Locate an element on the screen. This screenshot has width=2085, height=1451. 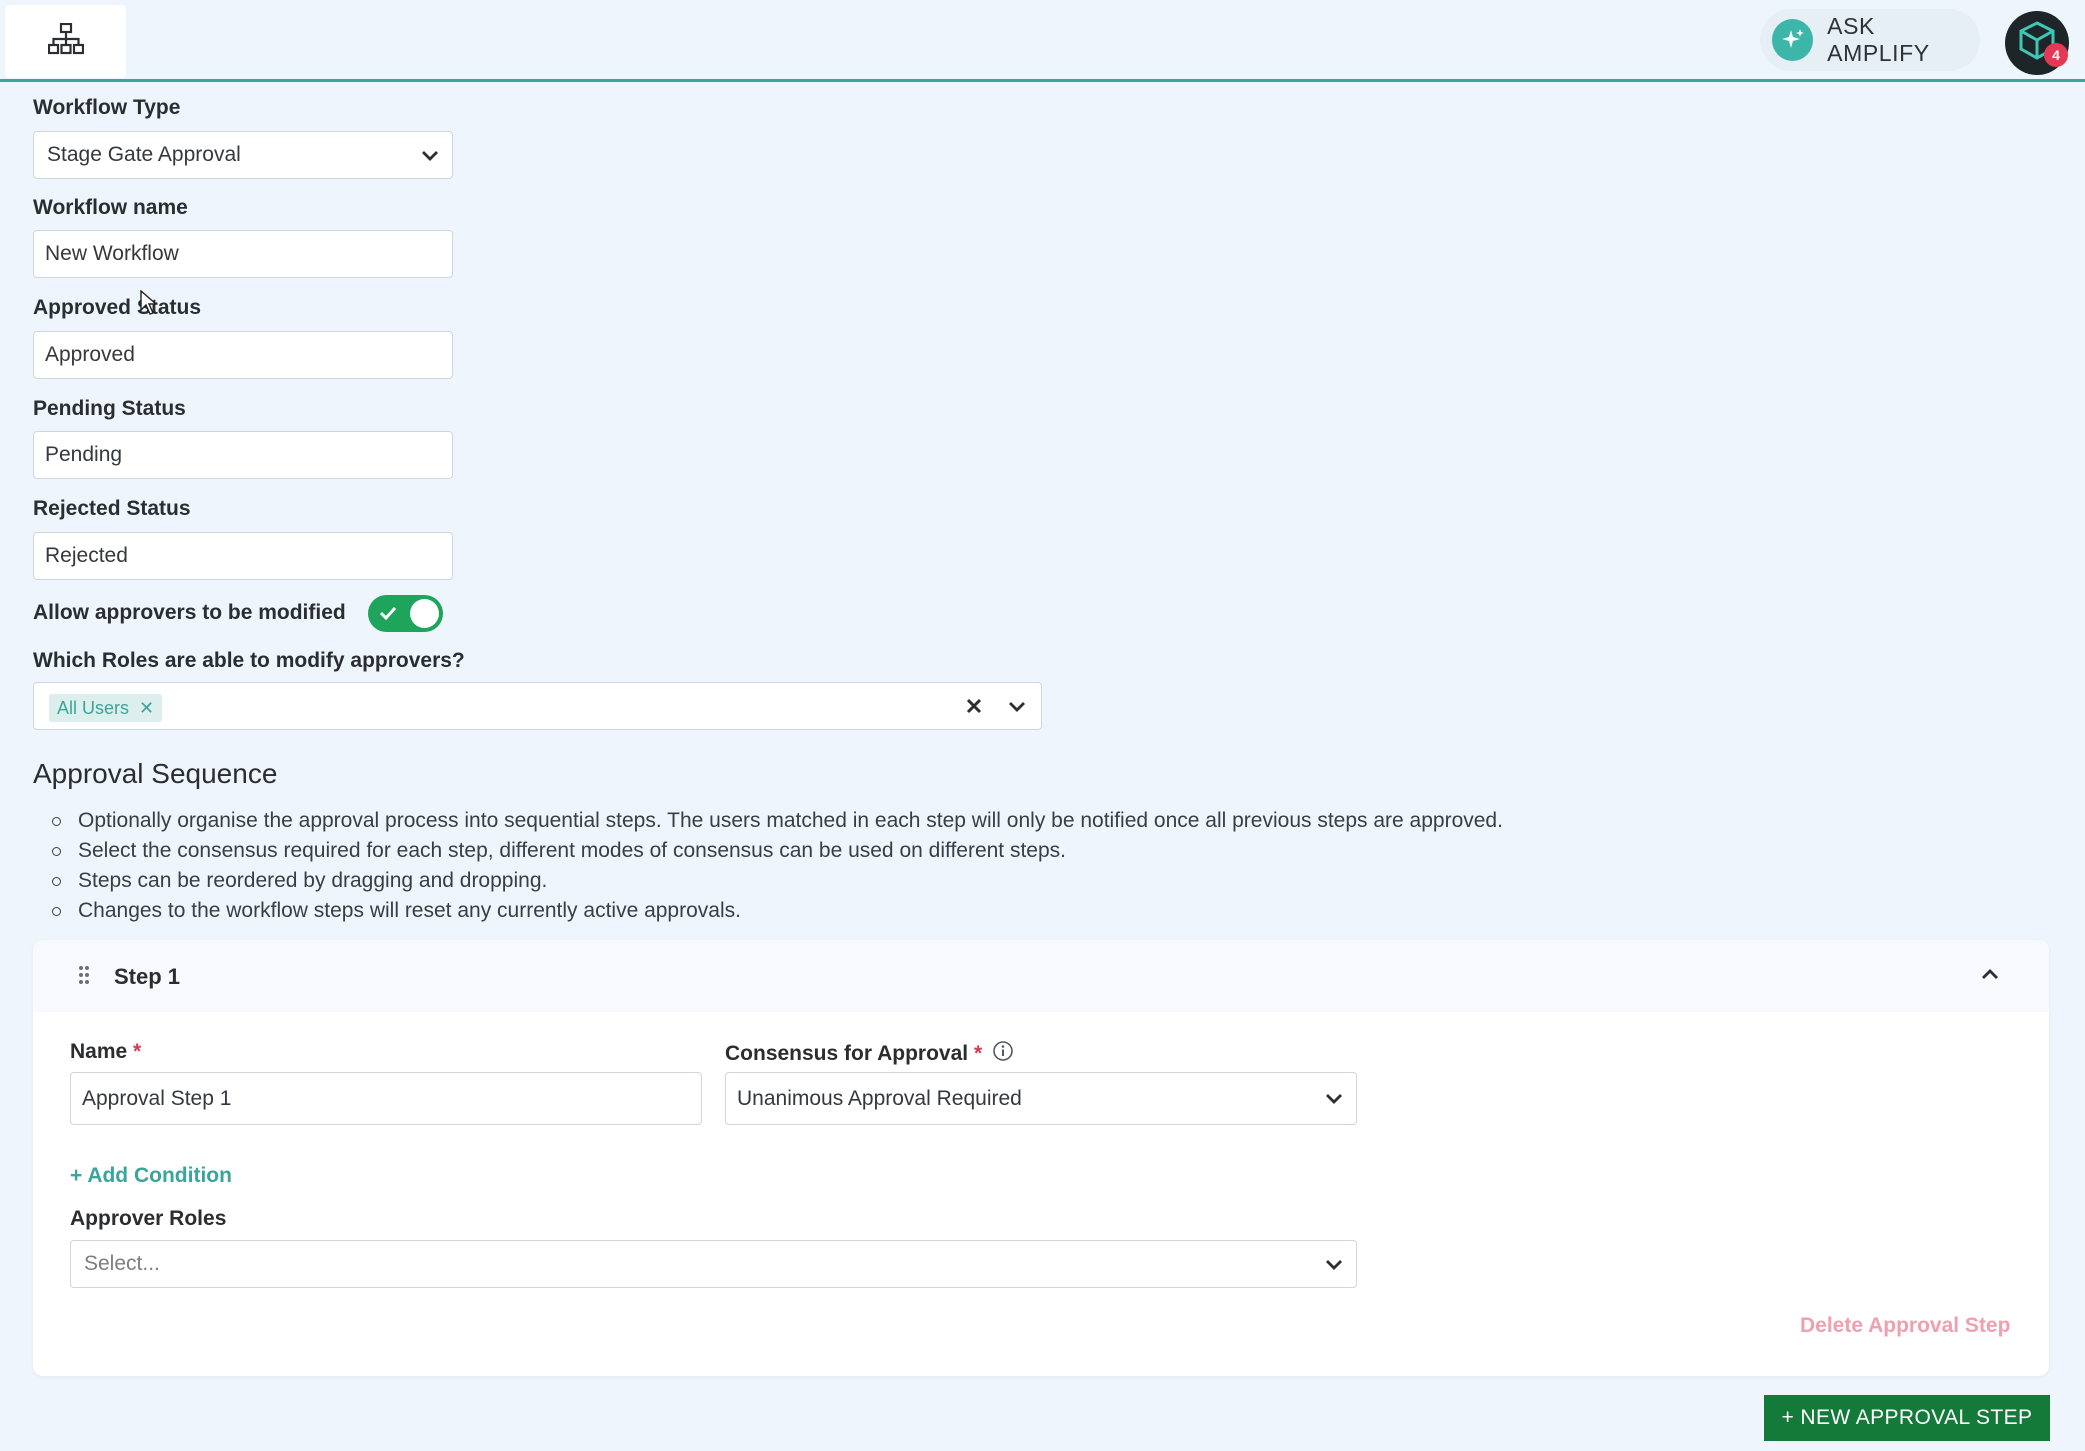
consensus-select: Unanimous Approval Required is located at coordinates (1041, 1098).